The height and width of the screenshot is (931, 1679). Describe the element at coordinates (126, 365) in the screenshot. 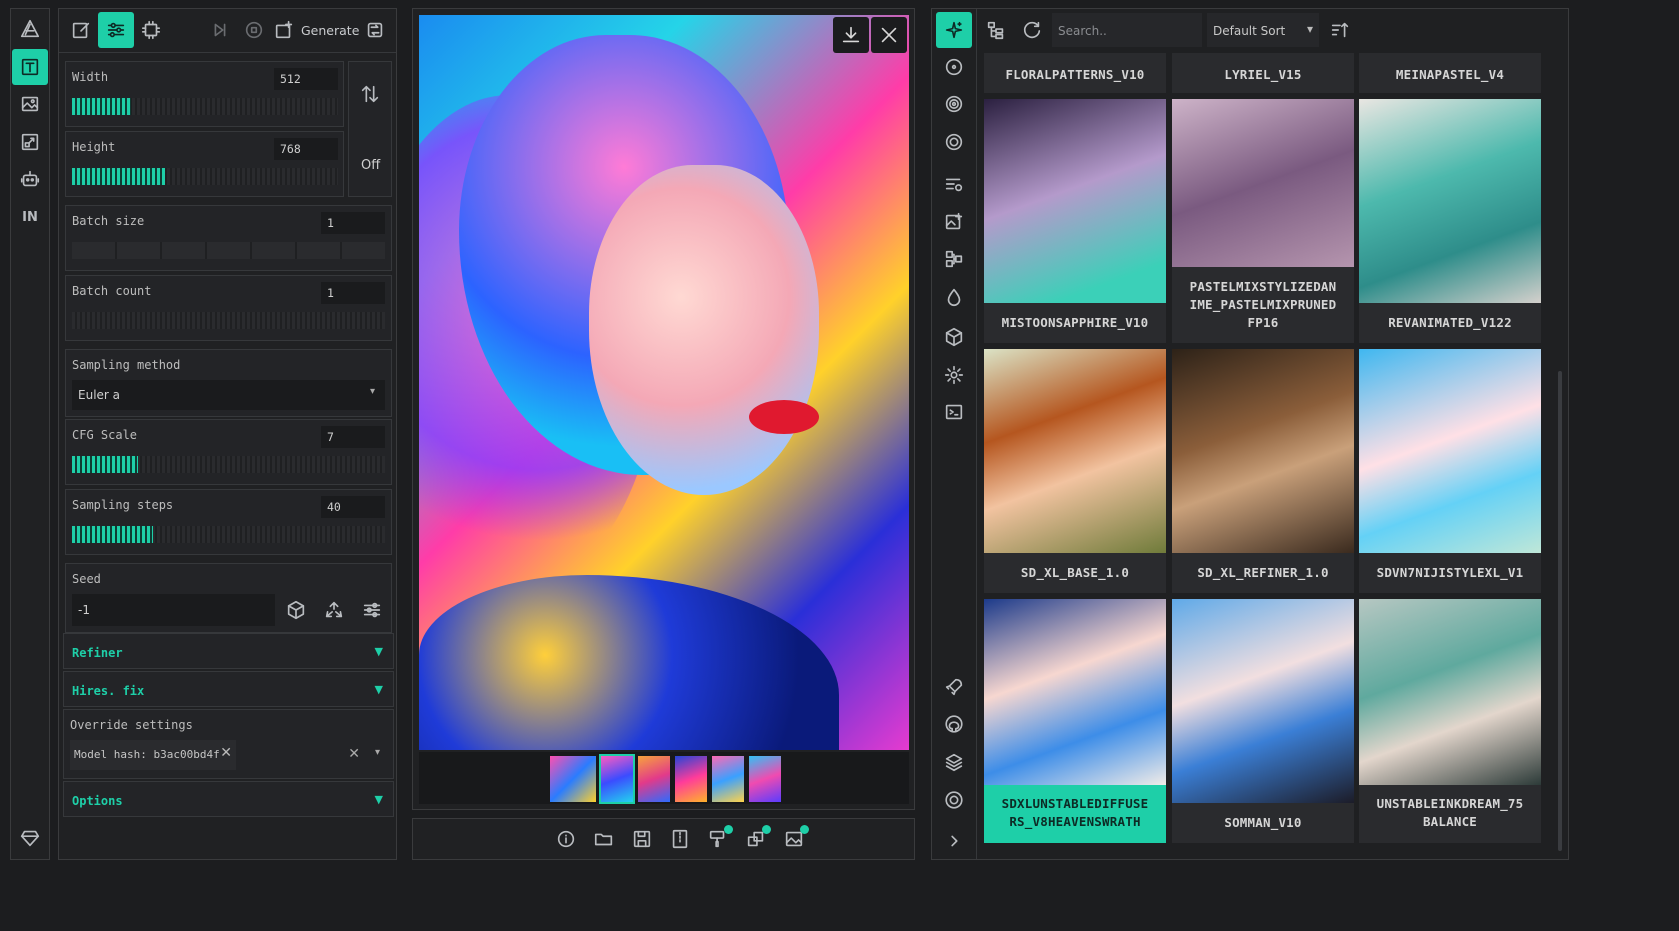

I see `sampling-method-label: Sampling method` at that location.